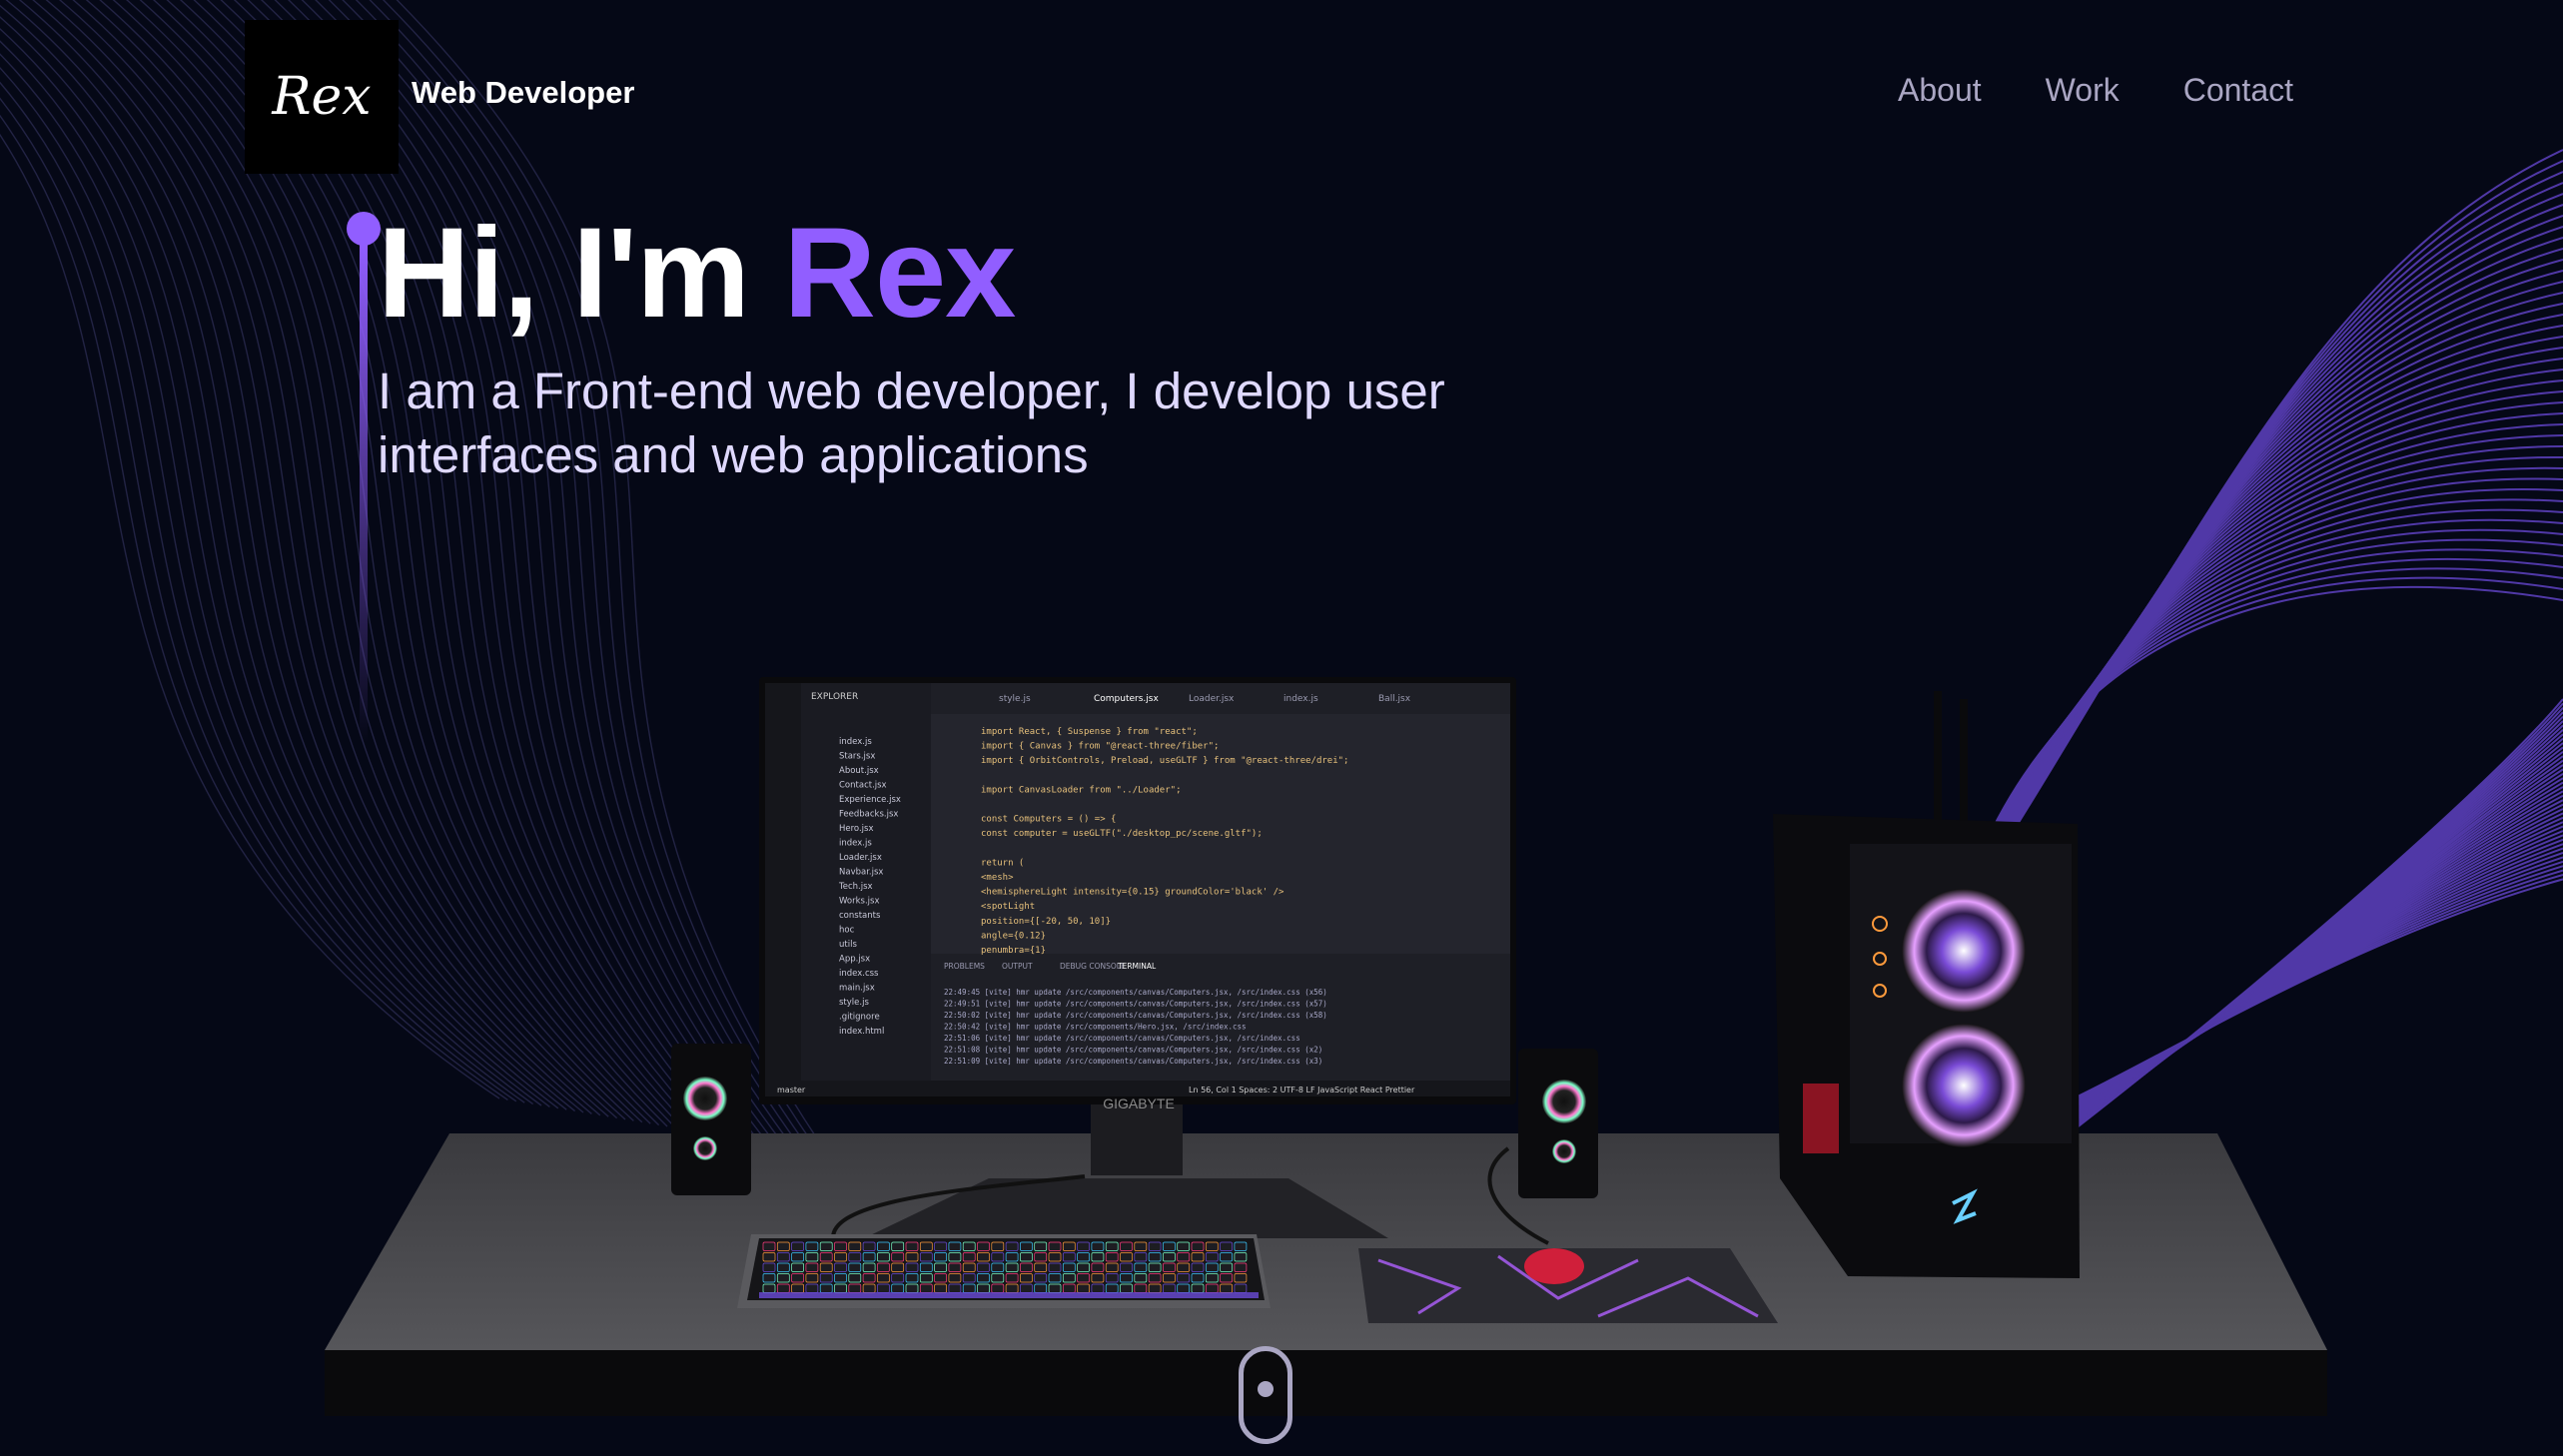 This screenshot has height=1456, width=2563. What do you see at coordinates (2238, 90) in the screenshot?
I see `nav-link-contact: Contact` at bounding box center [2238, 90].